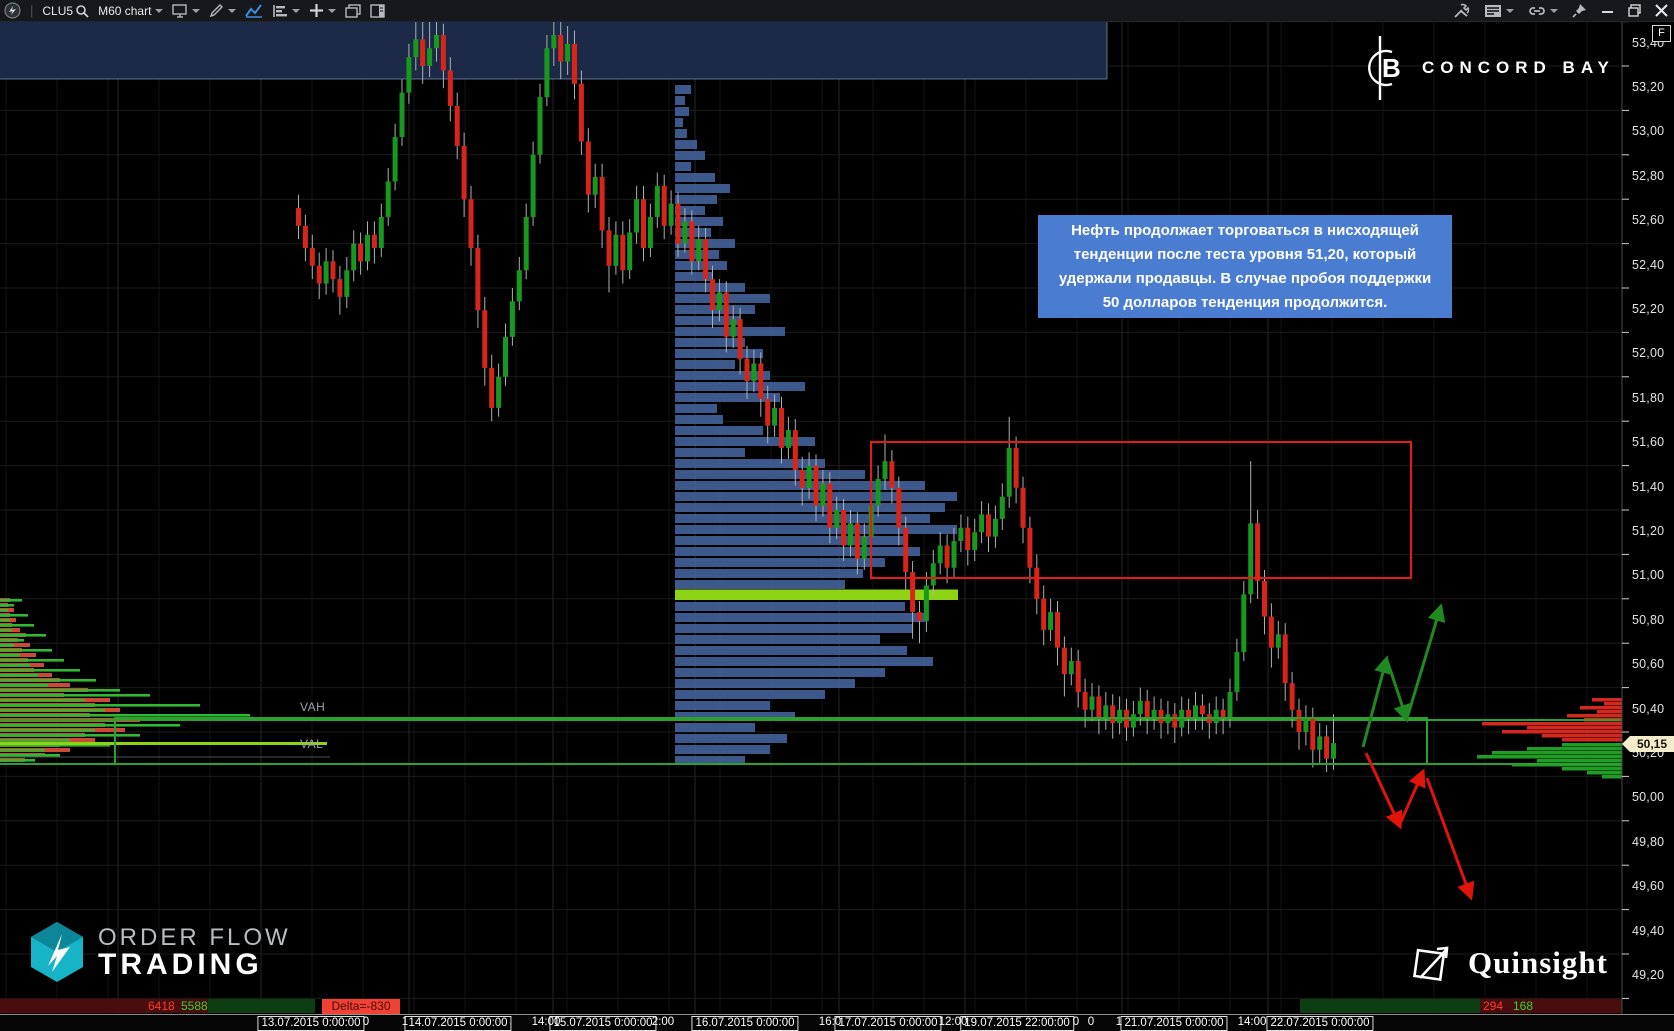 The image size is (1674, 1031). I want to click on close-button, so click(1661, 10).